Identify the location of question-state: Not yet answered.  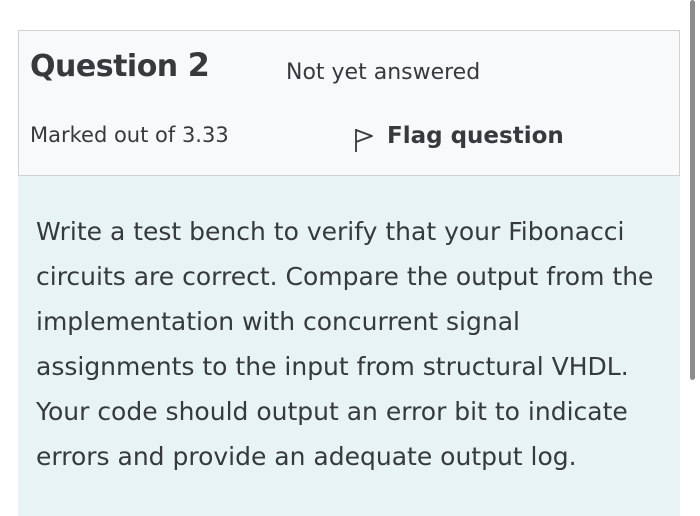
(383, 72).